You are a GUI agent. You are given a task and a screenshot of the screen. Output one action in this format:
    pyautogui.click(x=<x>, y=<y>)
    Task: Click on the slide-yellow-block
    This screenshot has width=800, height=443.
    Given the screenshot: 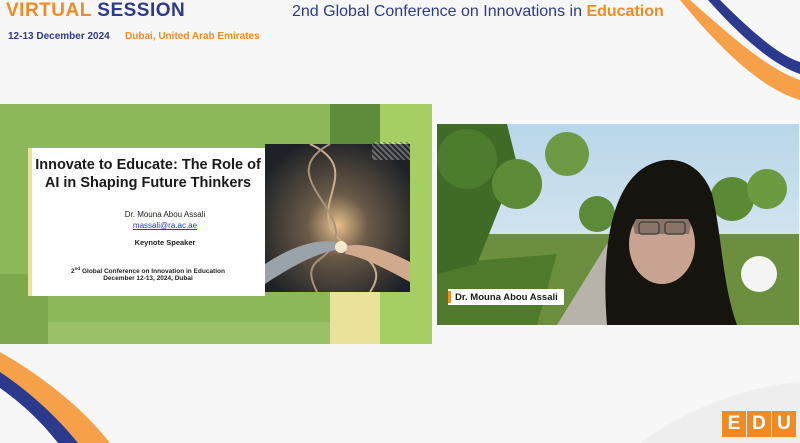 What is the action you would take?
    pyautogui.click(x=355, y=316)
    